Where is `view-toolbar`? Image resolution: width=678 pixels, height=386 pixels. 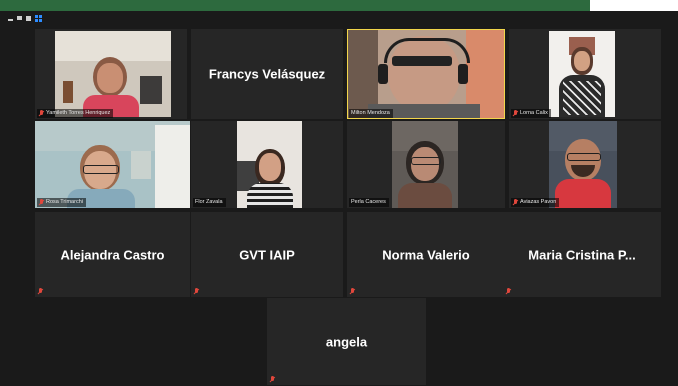 view-toolbar is located at coordinates (25, 18).